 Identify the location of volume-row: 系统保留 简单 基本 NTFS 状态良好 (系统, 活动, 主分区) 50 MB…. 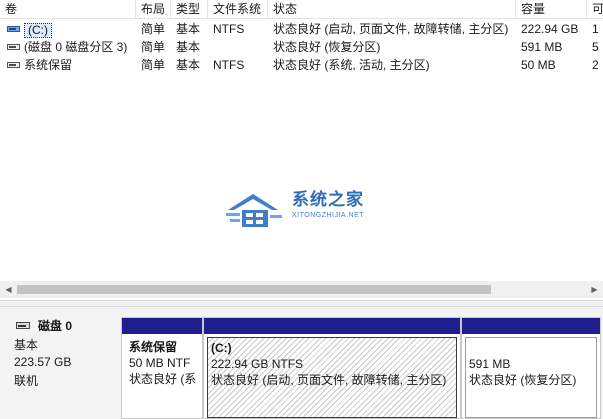
(301, 65).